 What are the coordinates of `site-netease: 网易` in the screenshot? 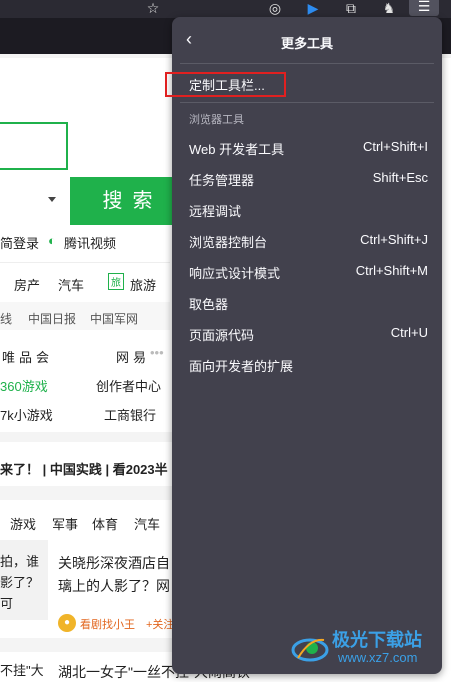 It's located at (133, 356).